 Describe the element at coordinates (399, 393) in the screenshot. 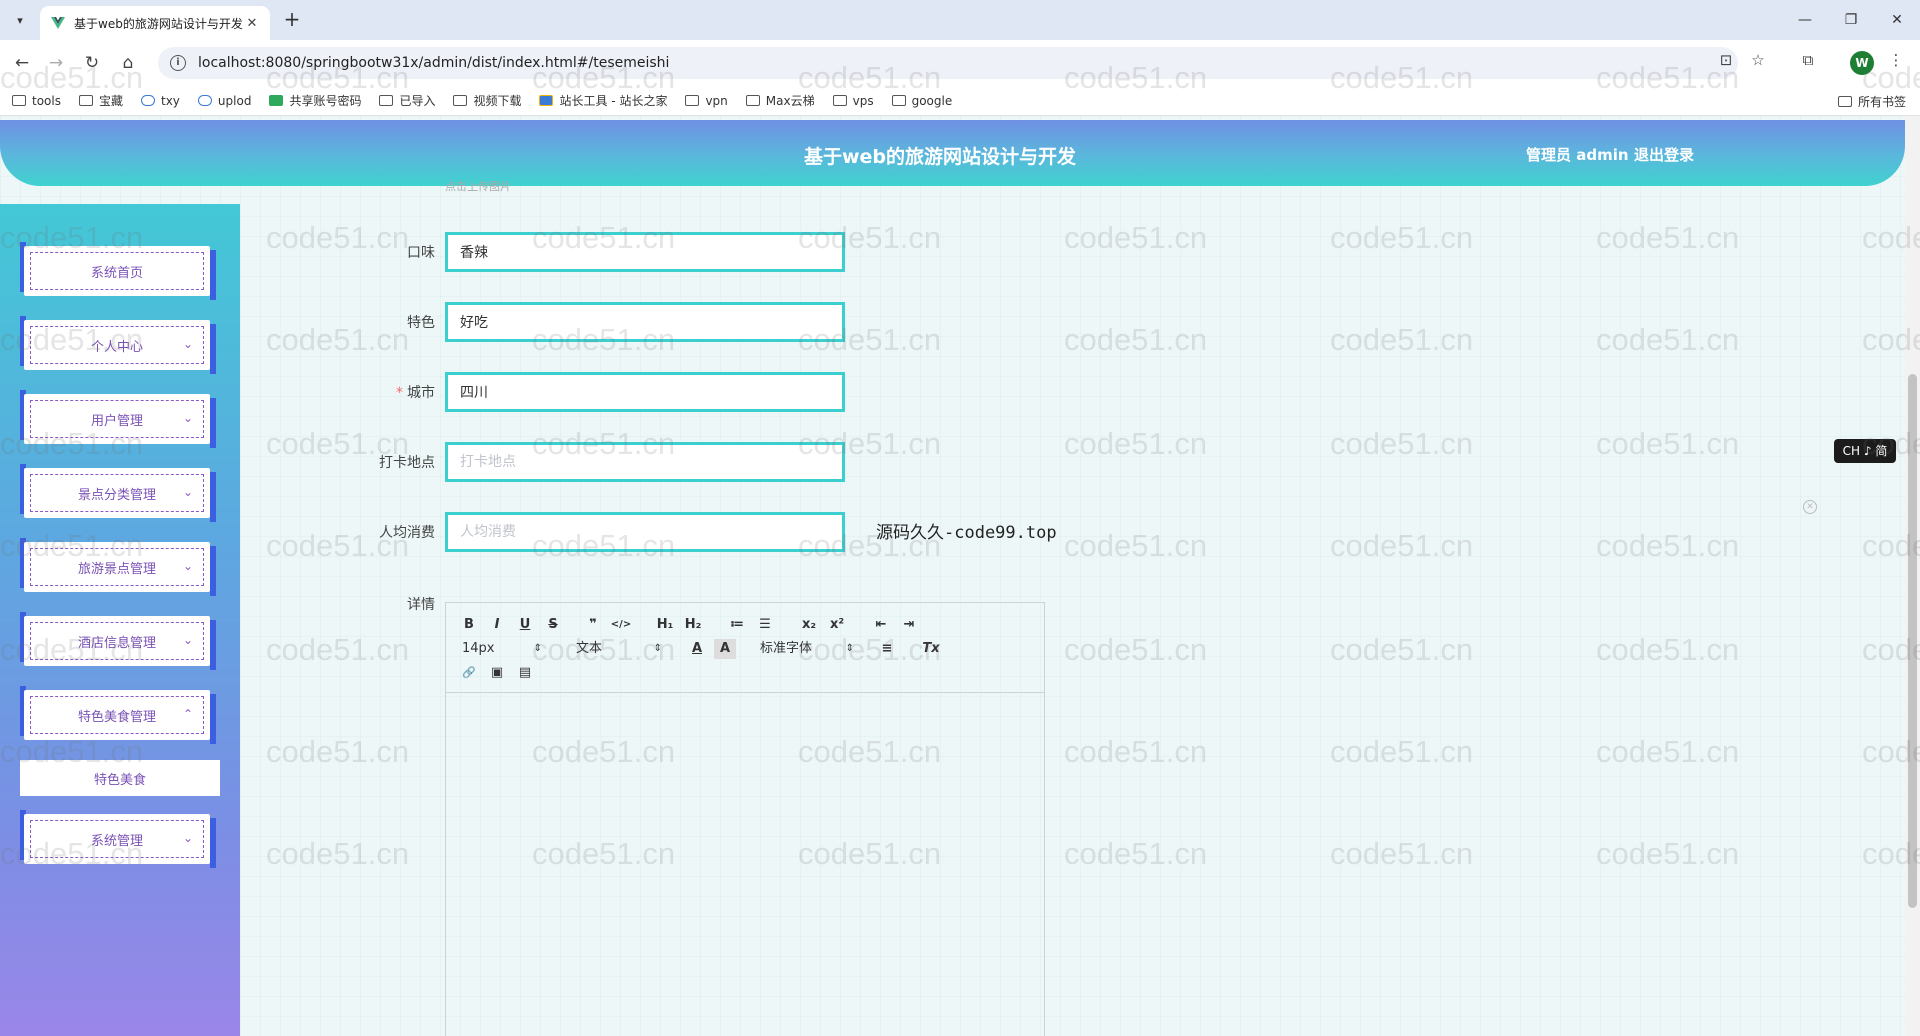

I see `required-mark: *` at that location.